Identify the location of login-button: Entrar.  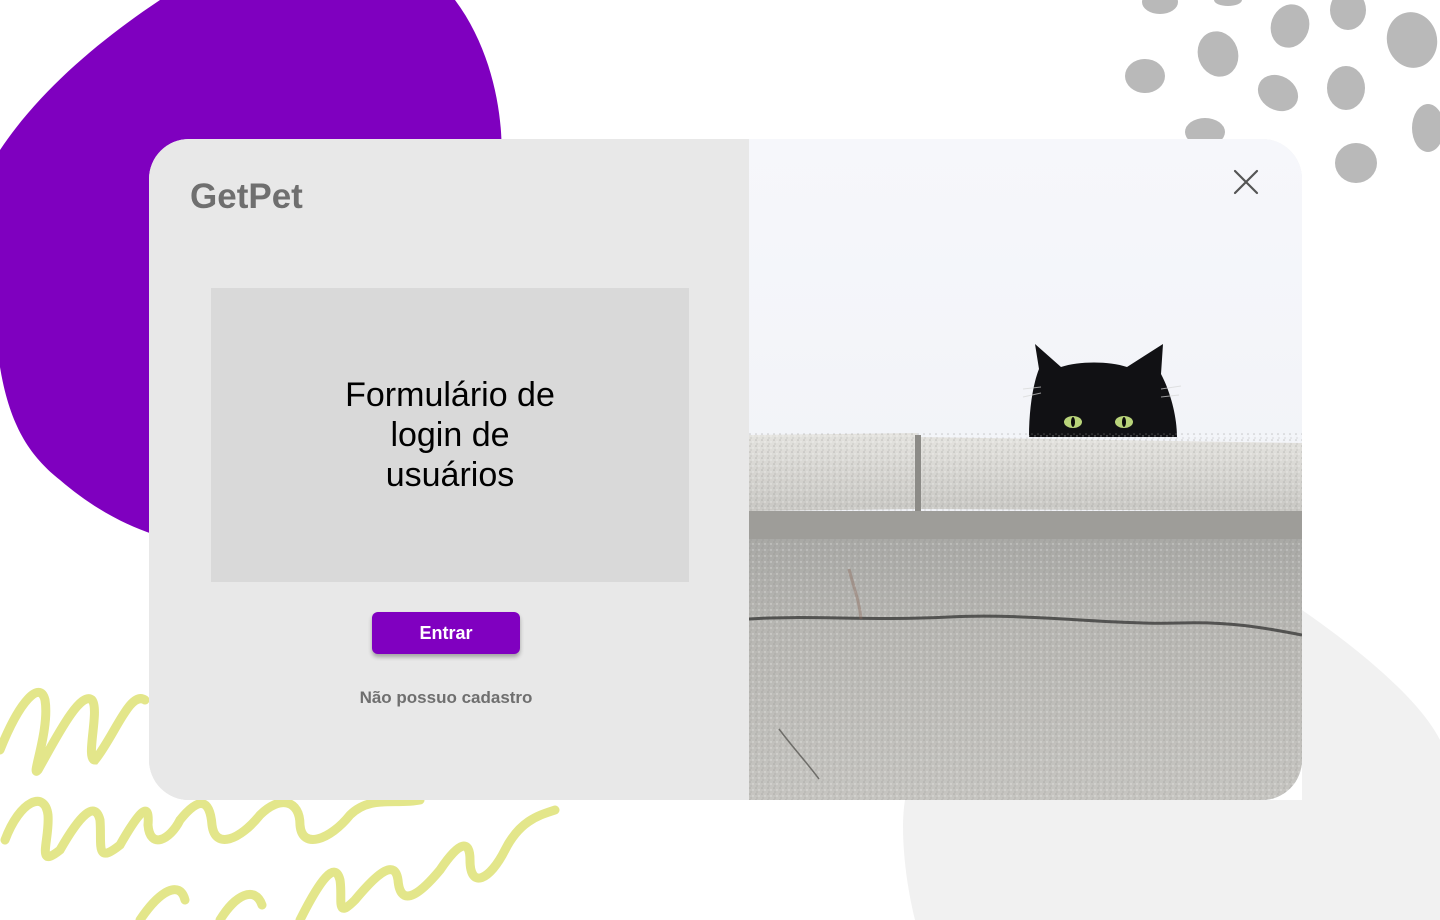
(446, 633).